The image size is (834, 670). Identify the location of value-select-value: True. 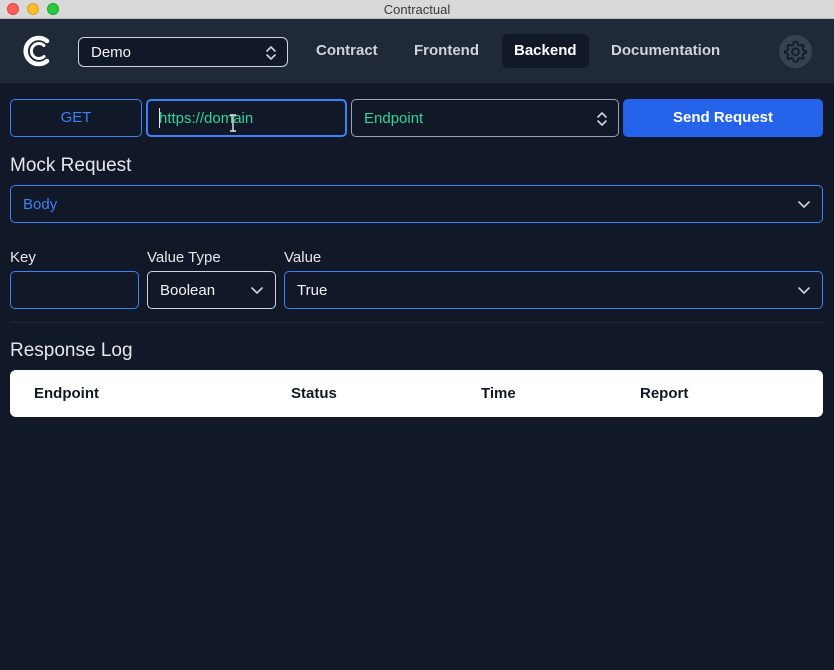
(312, 290).